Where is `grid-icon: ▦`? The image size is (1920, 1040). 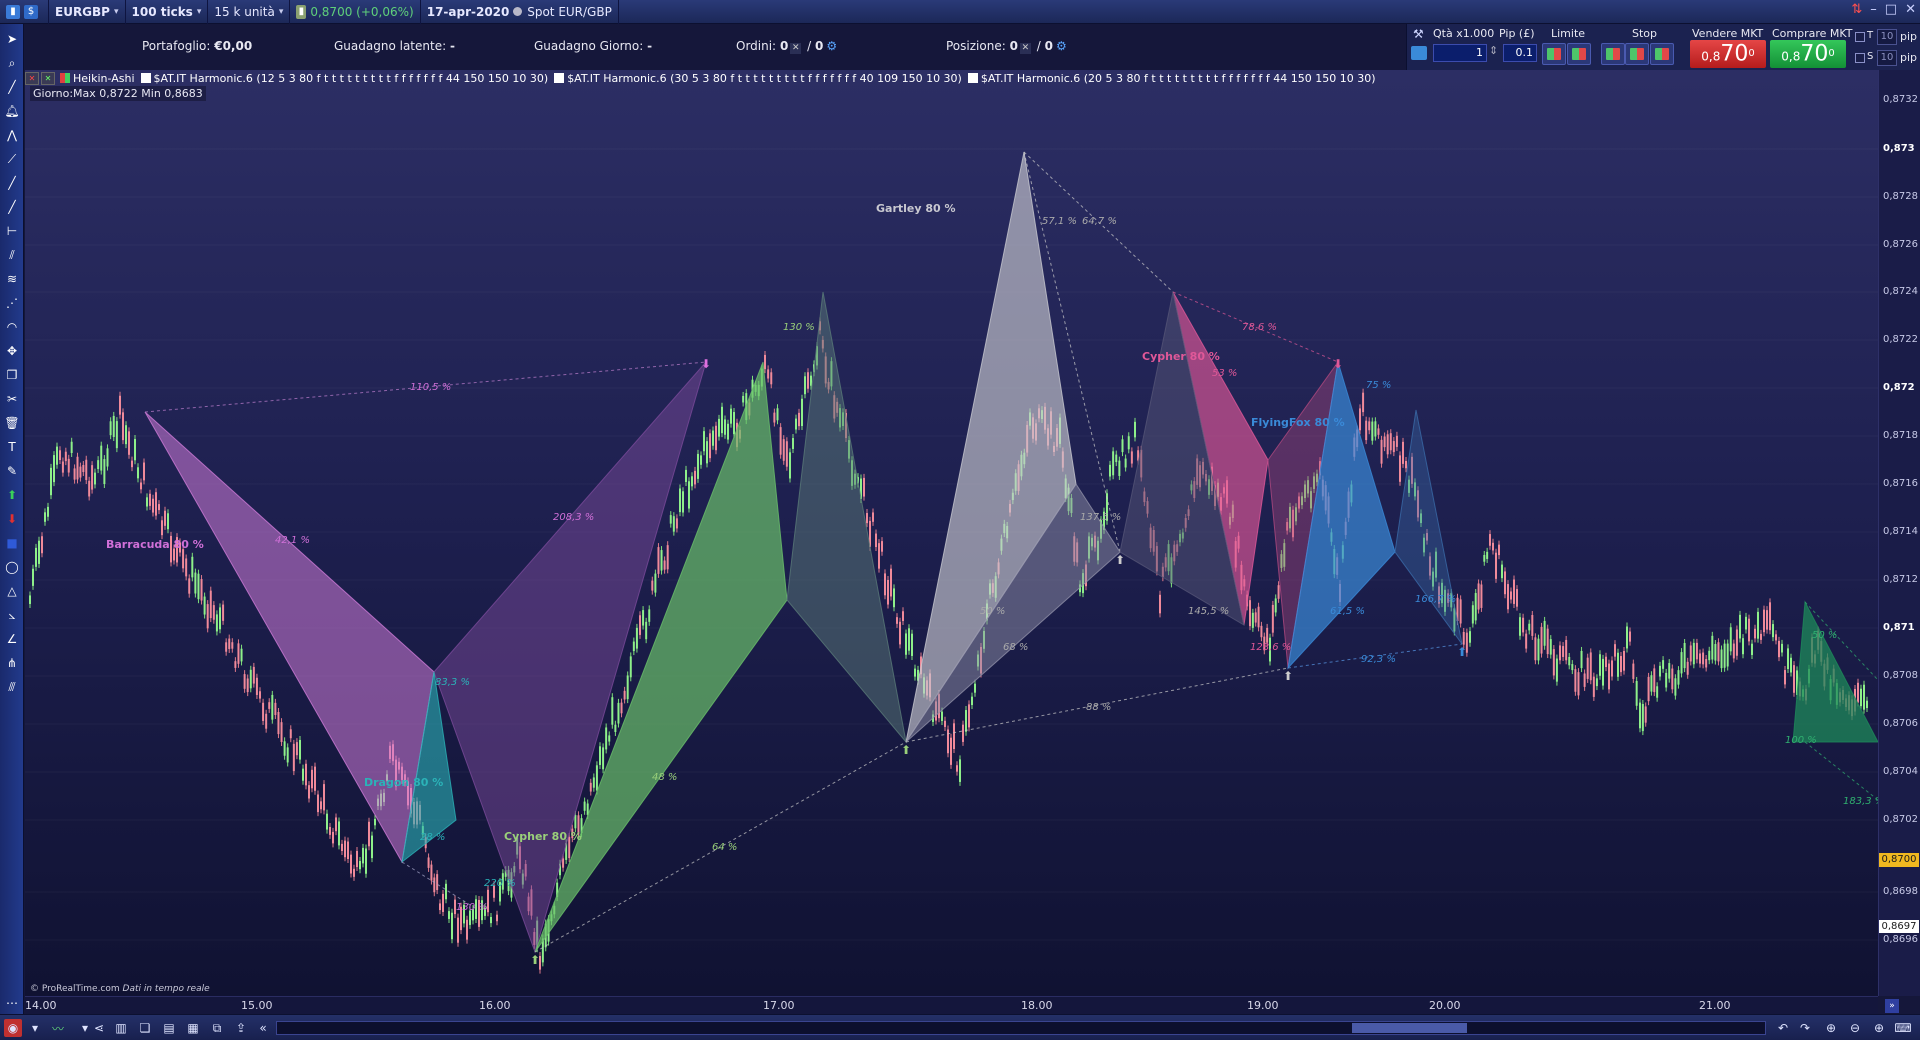 grid-icon: ▦ is located at coordinates (193, 1028).